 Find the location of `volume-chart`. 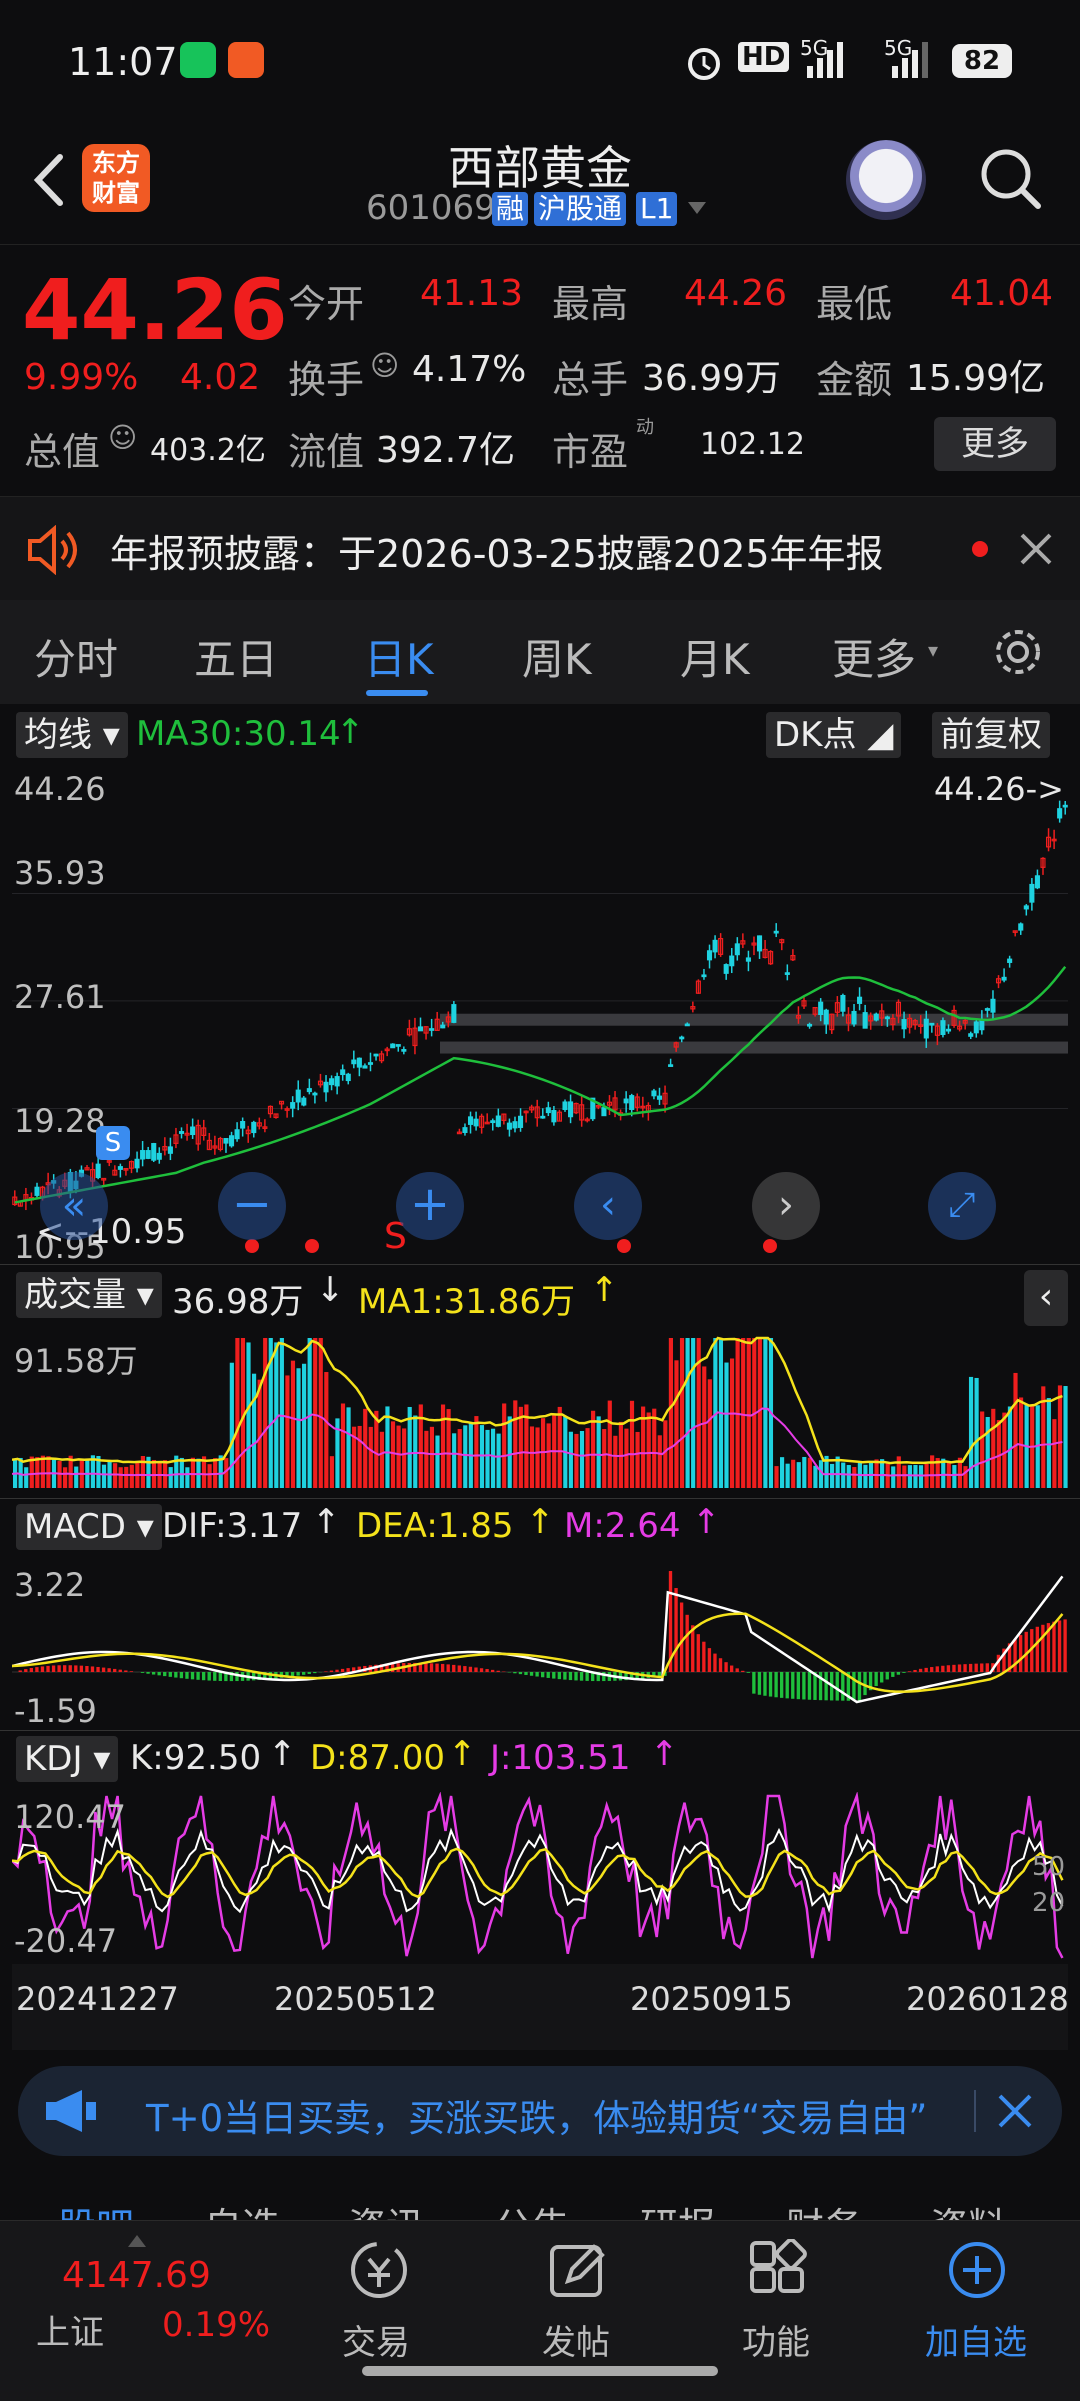

volume-chart is located at coordinates (540, 1413).